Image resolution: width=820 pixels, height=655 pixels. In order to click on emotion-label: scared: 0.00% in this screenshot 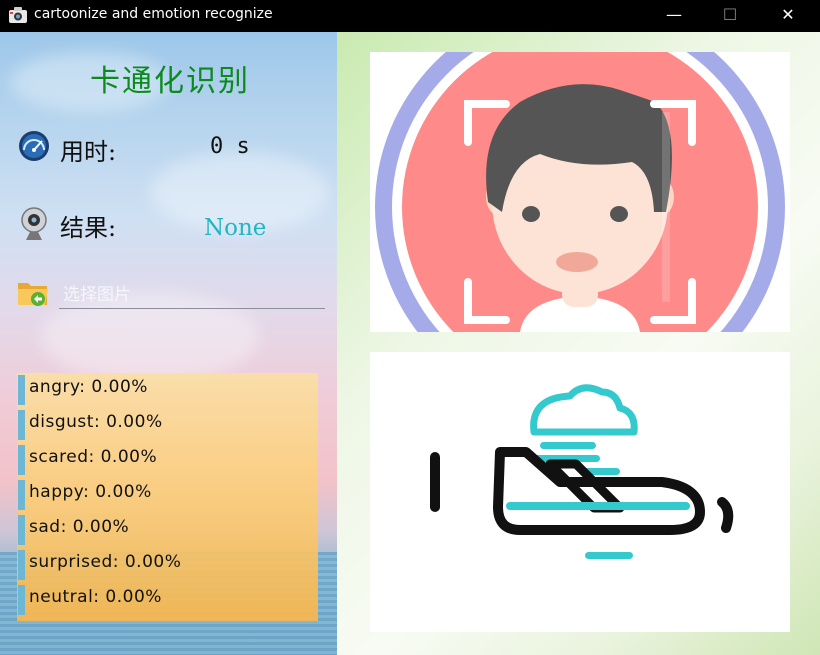, I will do `click(93, 457)`.